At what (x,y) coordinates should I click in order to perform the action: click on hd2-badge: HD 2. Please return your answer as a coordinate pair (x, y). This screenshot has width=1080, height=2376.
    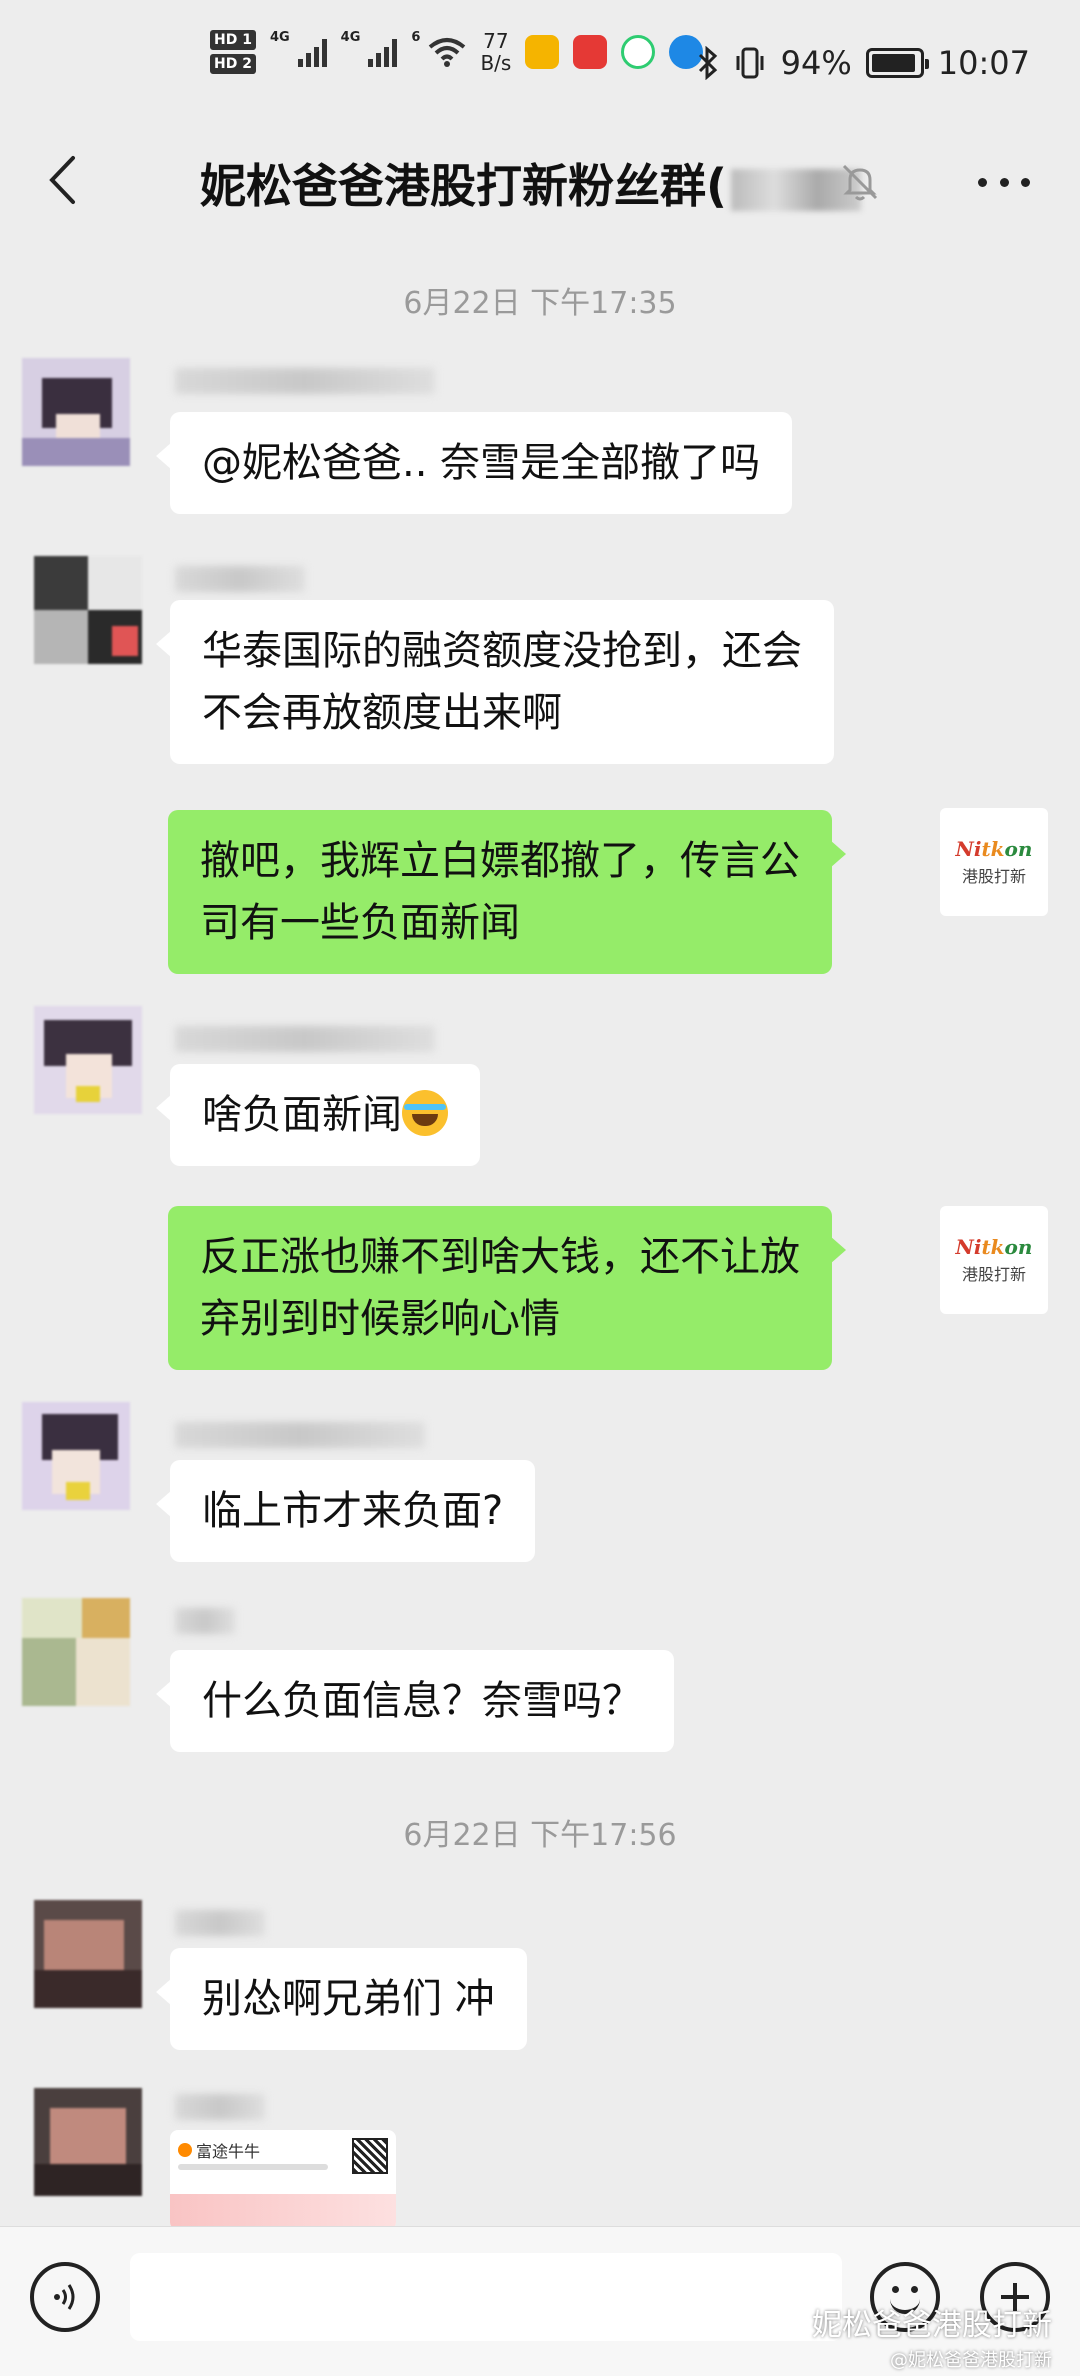
    Looking at the image, I should click on (233, 64).